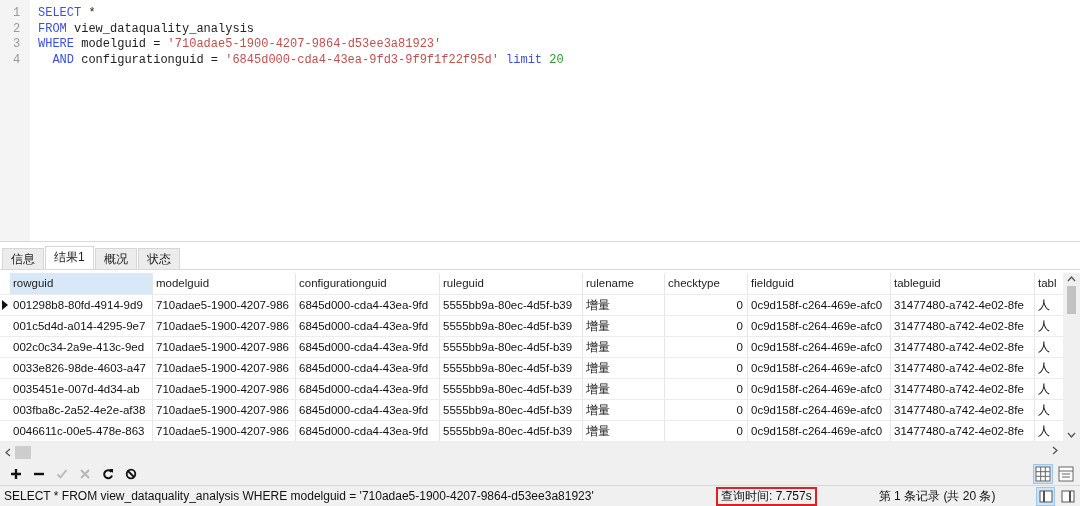  I want to click on scroll-down-icon, so click(1071, 435).